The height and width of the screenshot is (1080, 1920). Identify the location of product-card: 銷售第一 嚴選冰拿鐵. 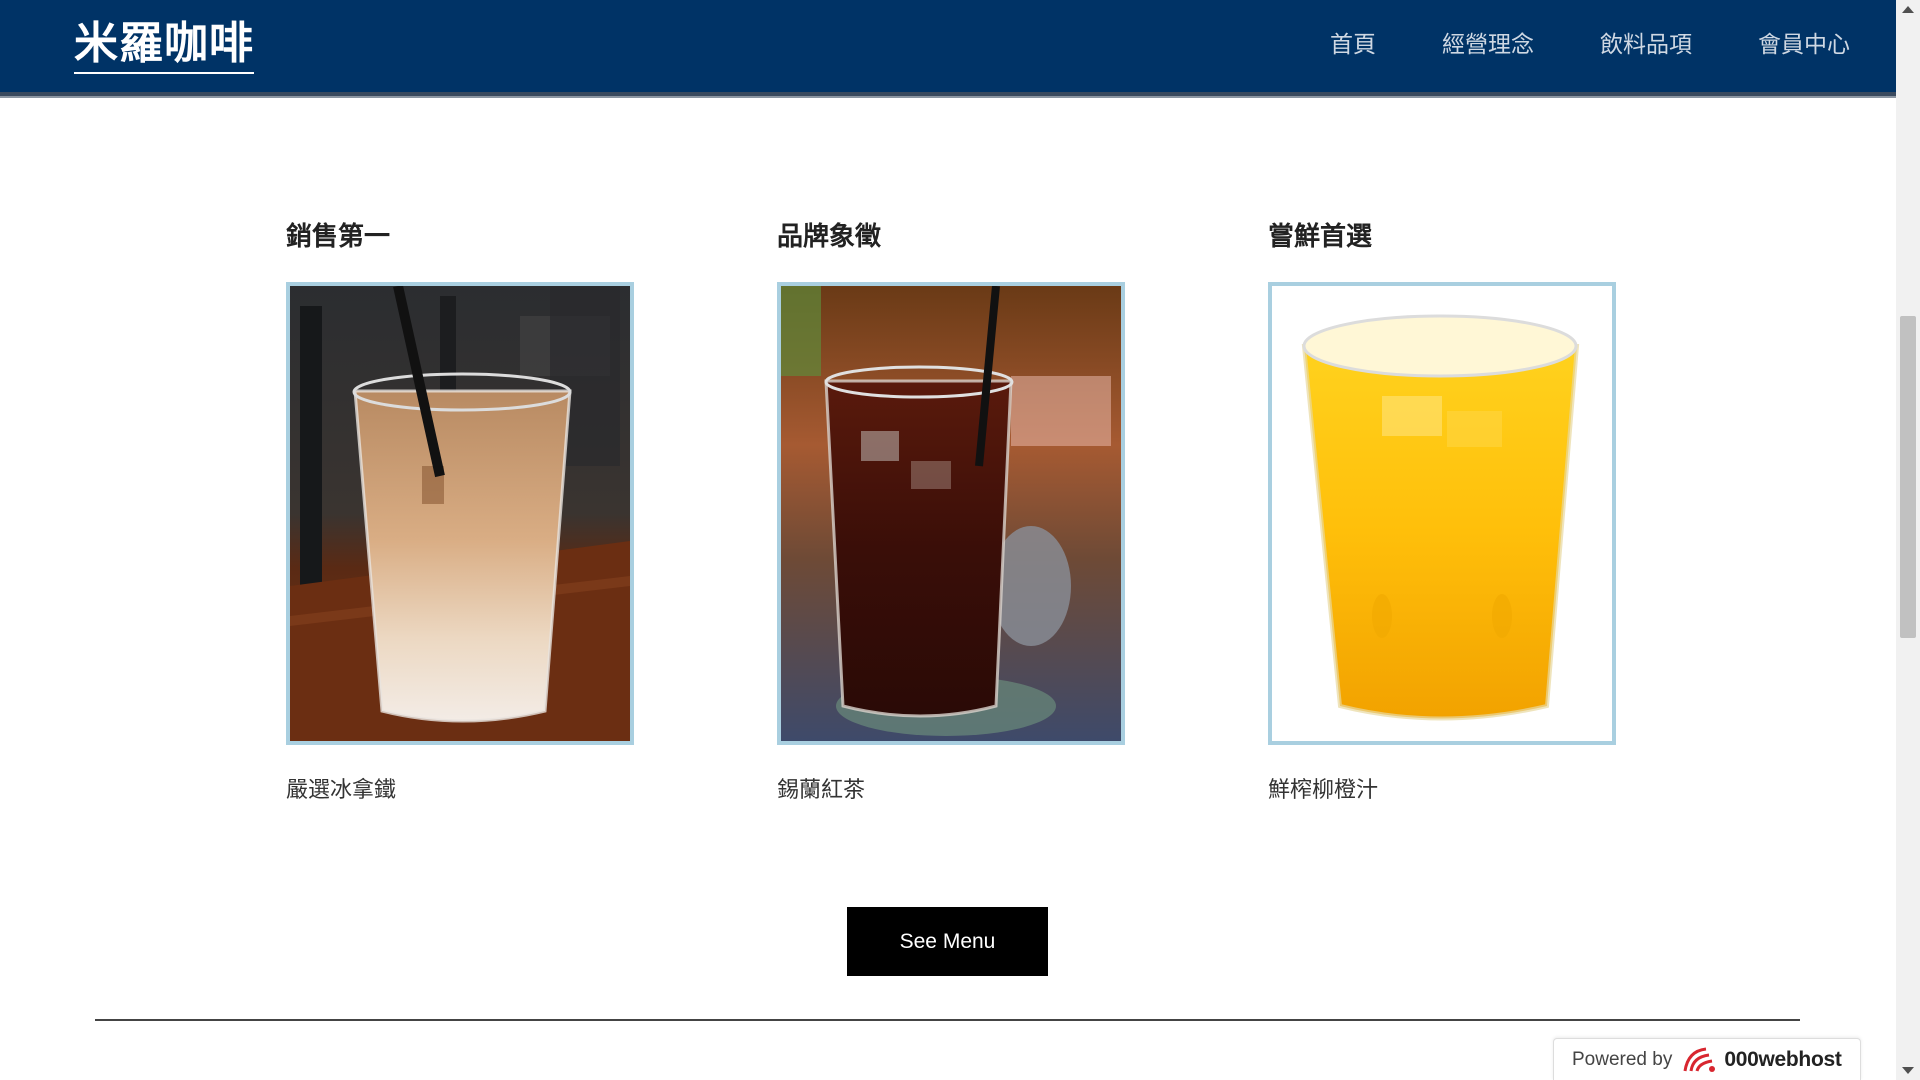
(461, 510).